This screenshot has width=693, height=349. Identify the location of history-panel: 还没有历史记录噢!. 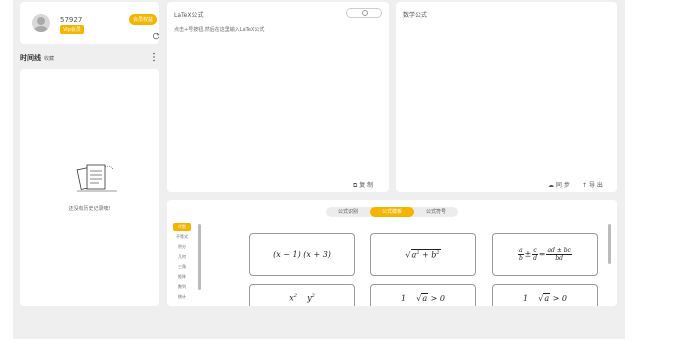
(89, 187).